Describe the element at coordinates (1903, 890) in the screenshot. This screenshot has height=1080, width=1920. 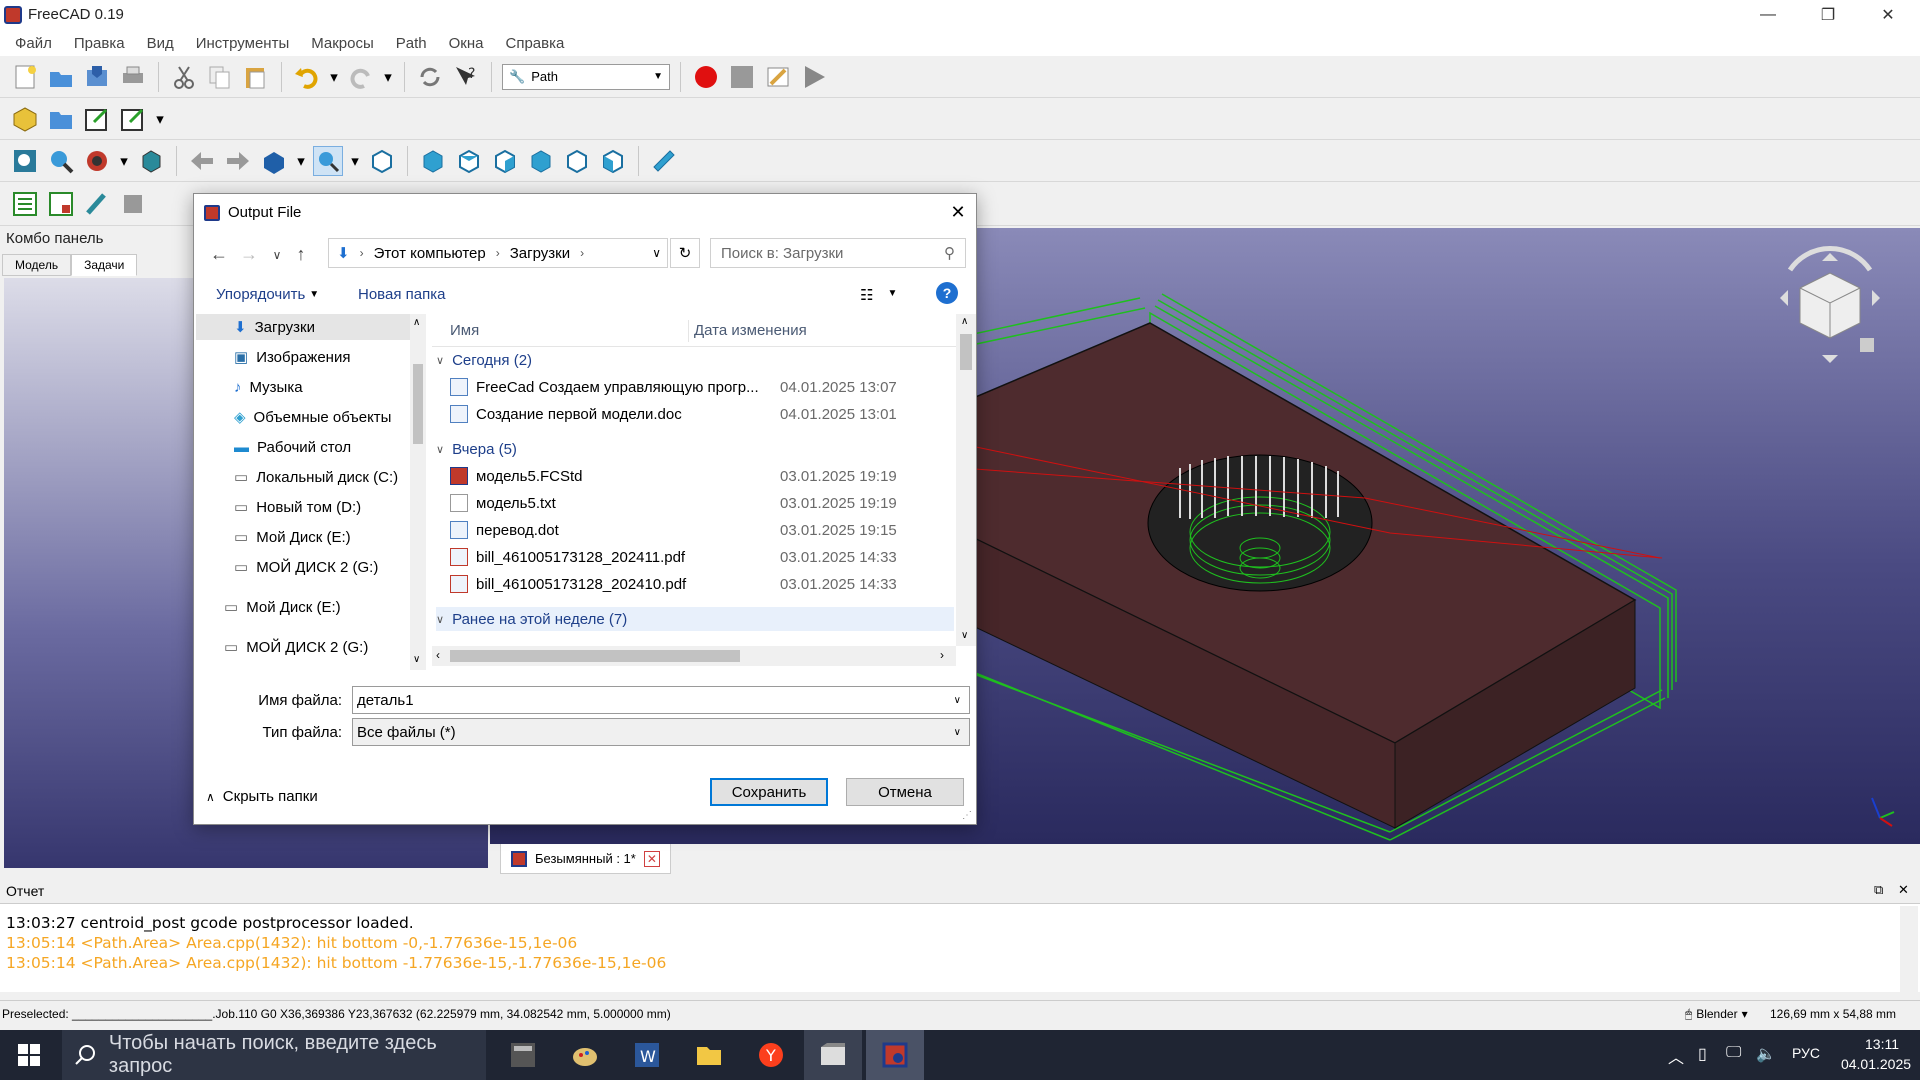
I see `close-panel-icon: ✕` at that location.